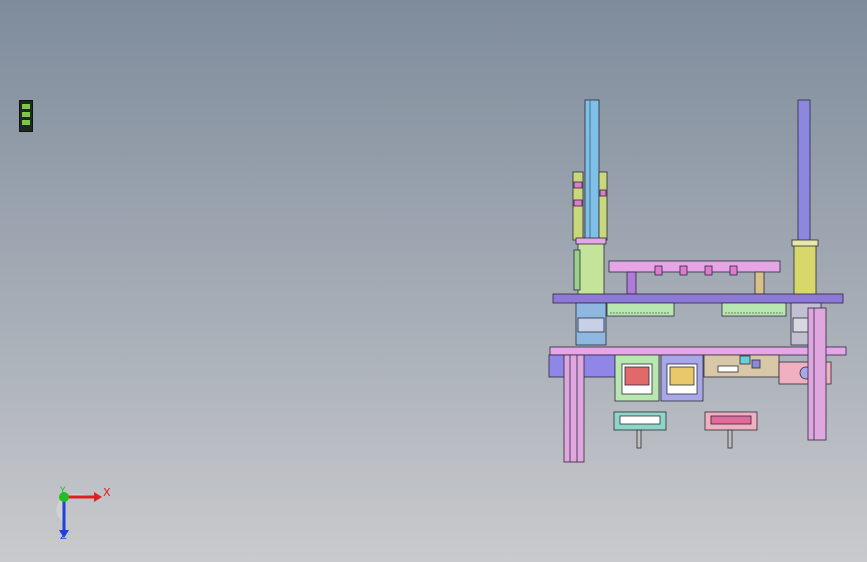 The image size is (867, 562). What do you see at coordinates (603, 206) in the screenshot?
I see `left-bracket-b` at bounding box center [603, 206].